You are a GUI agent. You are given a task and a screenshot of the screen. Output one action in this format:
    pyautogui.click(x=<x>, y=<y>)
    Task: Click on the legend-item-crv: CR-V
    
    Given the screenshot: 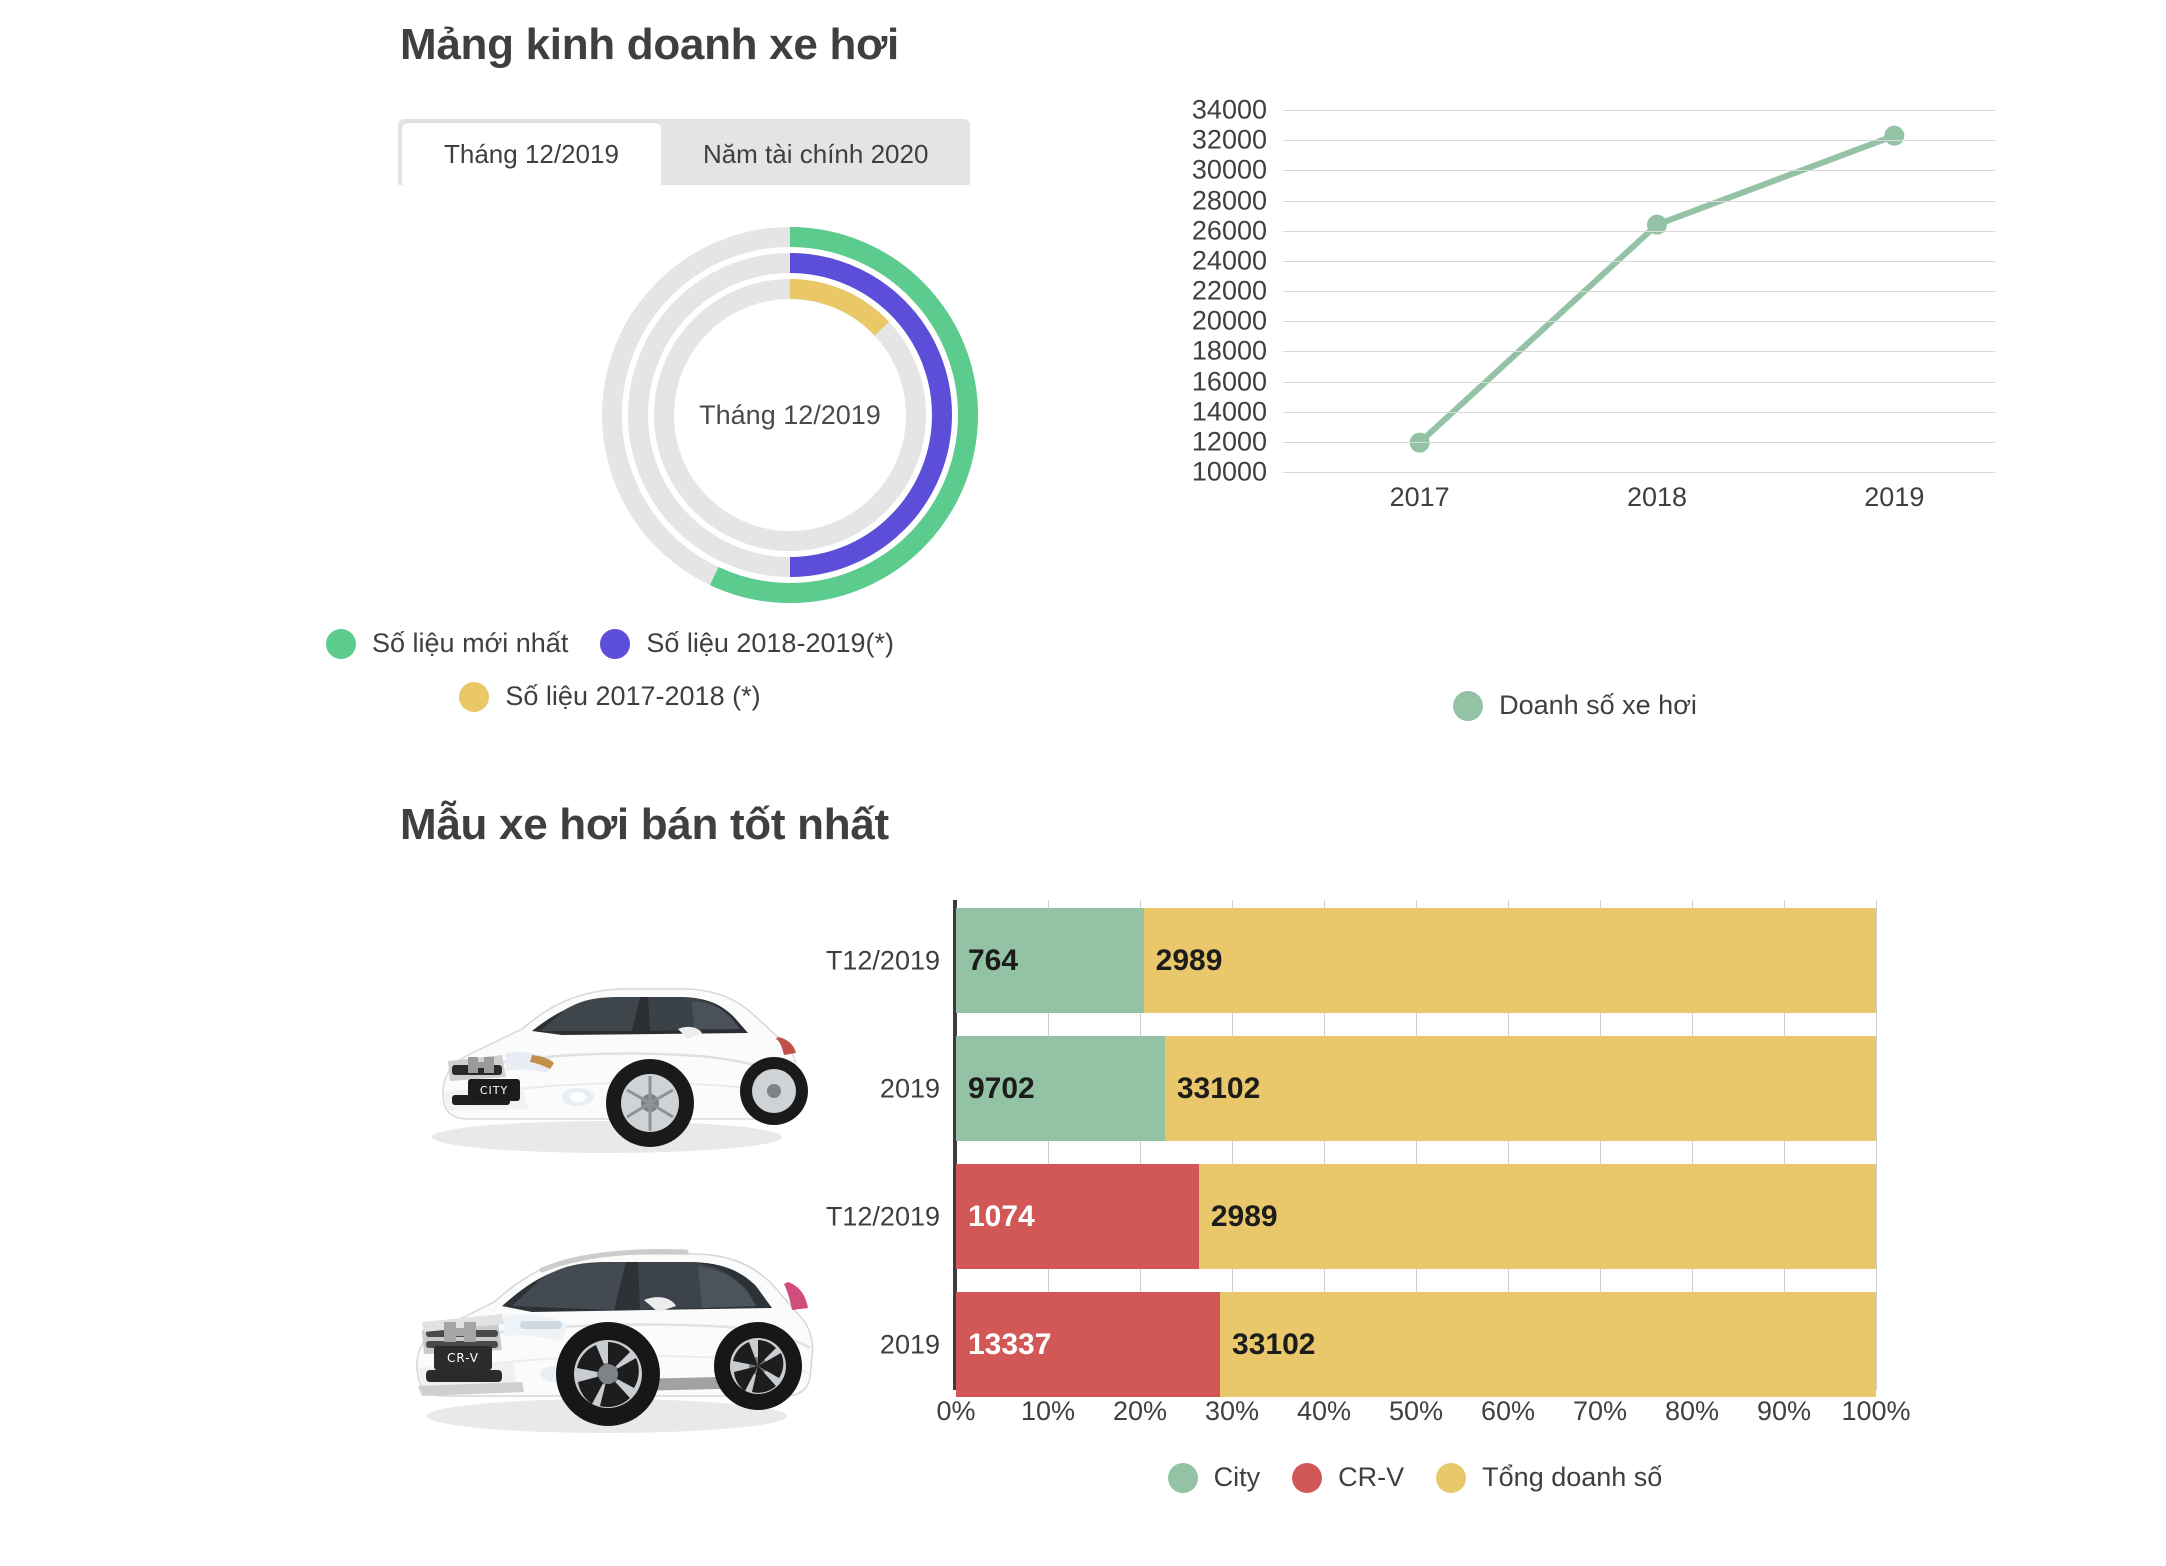 What is the action you would take?
    pyautogui.click(x=1348, y=1477)
    